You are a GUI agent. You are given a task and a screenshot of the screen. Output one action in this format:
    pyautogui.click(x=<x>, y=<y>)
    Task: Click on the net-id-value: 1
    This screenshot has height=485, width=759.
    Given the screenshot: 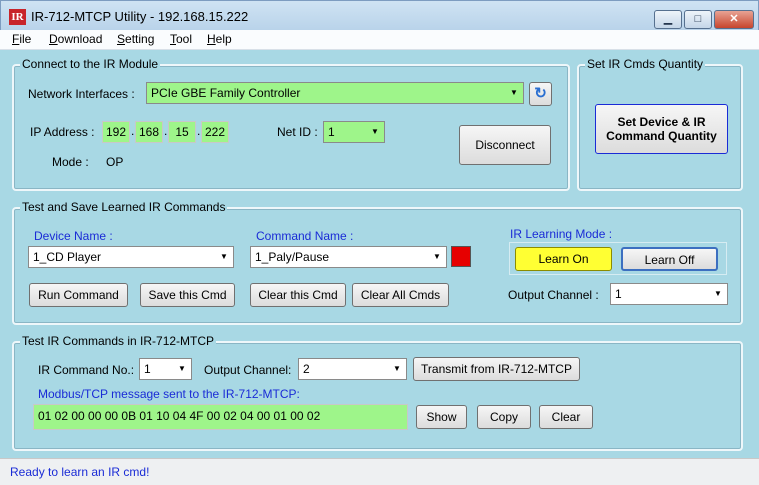 What is the action you would take?
    pyautogui.click(x=331, y=132)
    